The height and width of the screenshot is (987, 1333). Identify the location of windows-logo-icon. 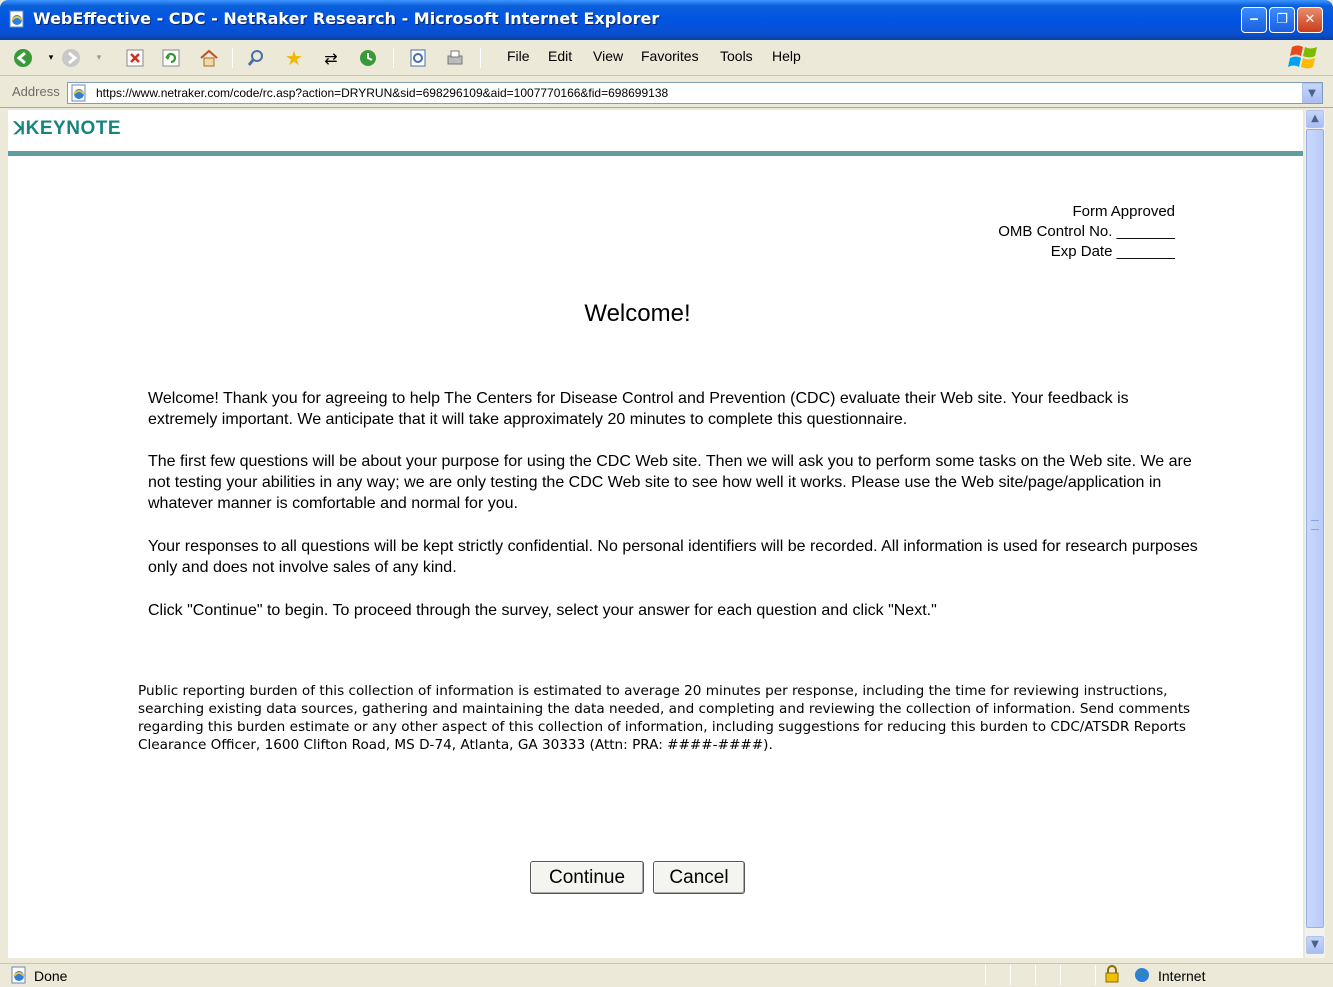
(1302, 57).